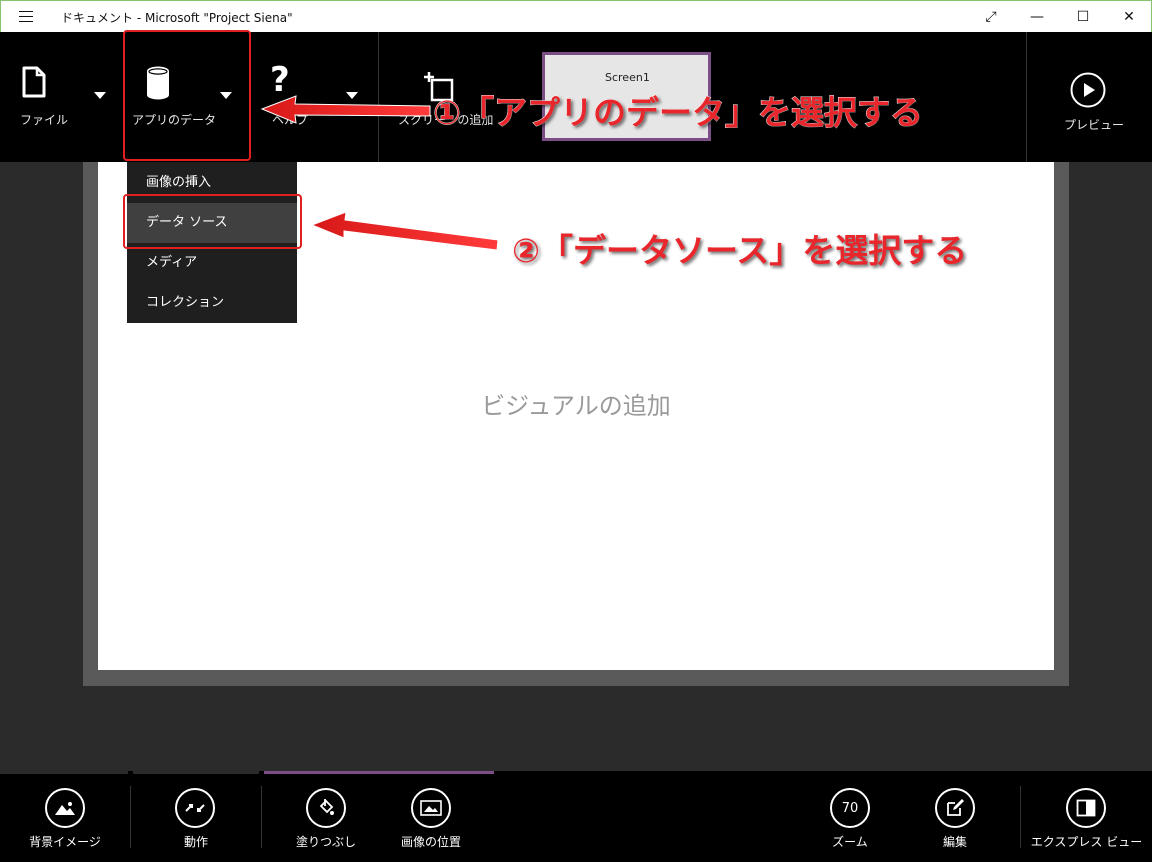  Describe the element at coordinates (195, 842) in the screenshot. I see `action-label: 動作` at that location.